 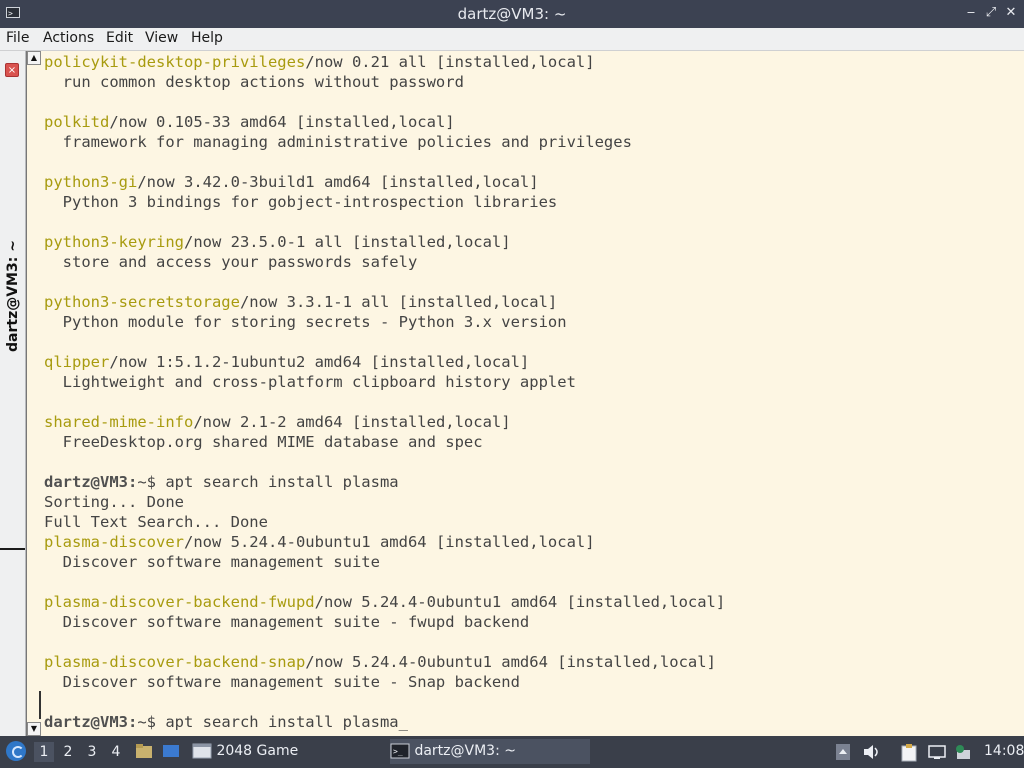 What do you see at coordinates (17, 38) in the screenshot?
I see `menu-file: File` at bounding box center [17, 38].